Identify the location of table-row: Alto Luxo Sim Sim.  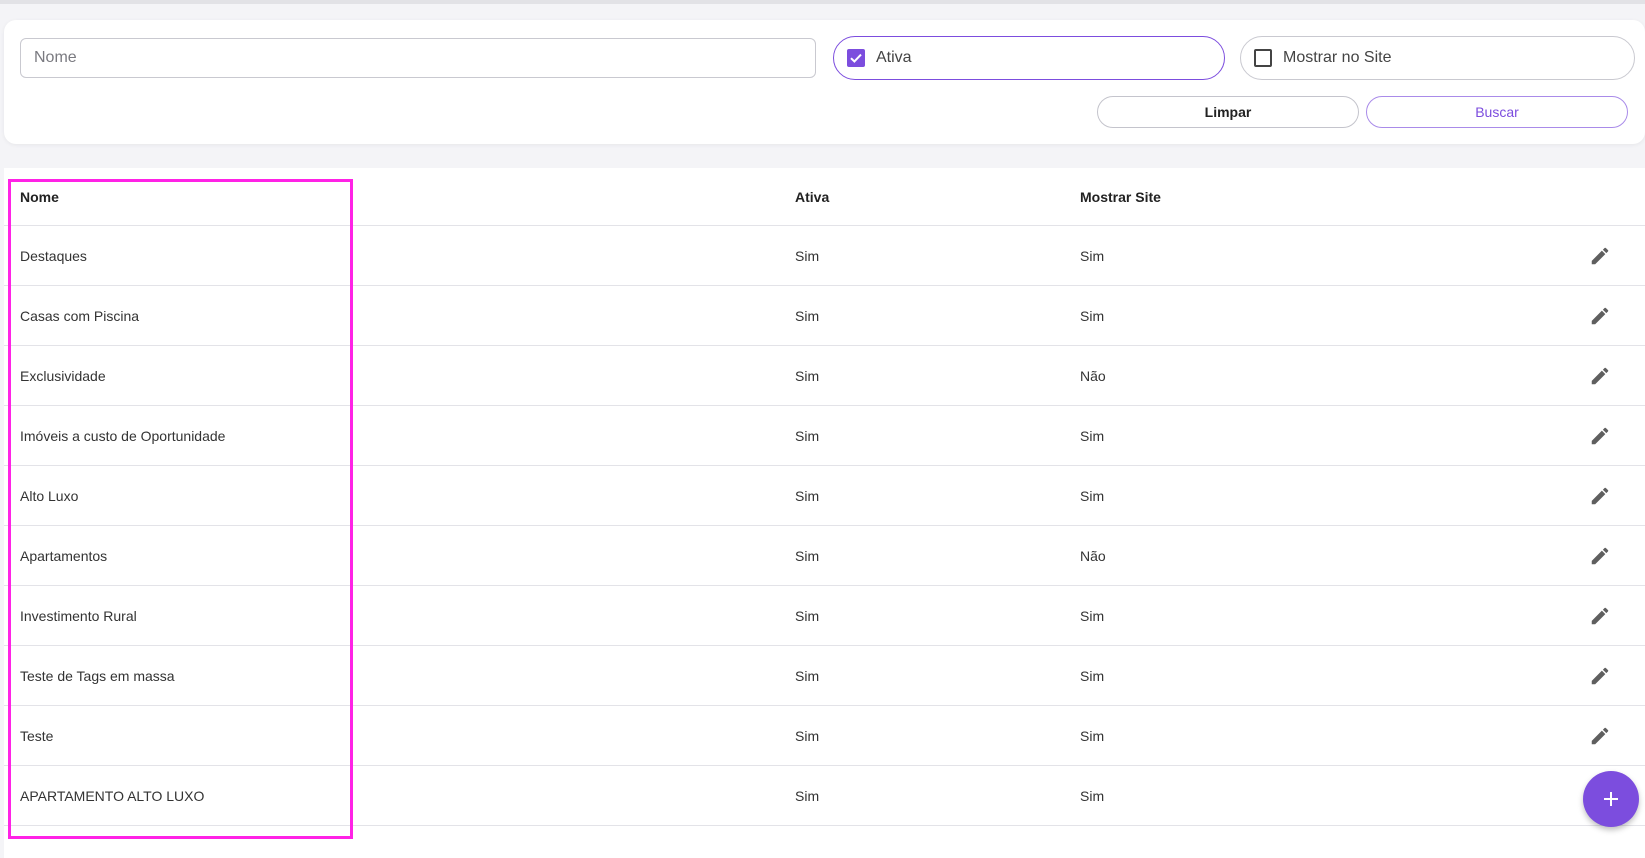
(824, 496).